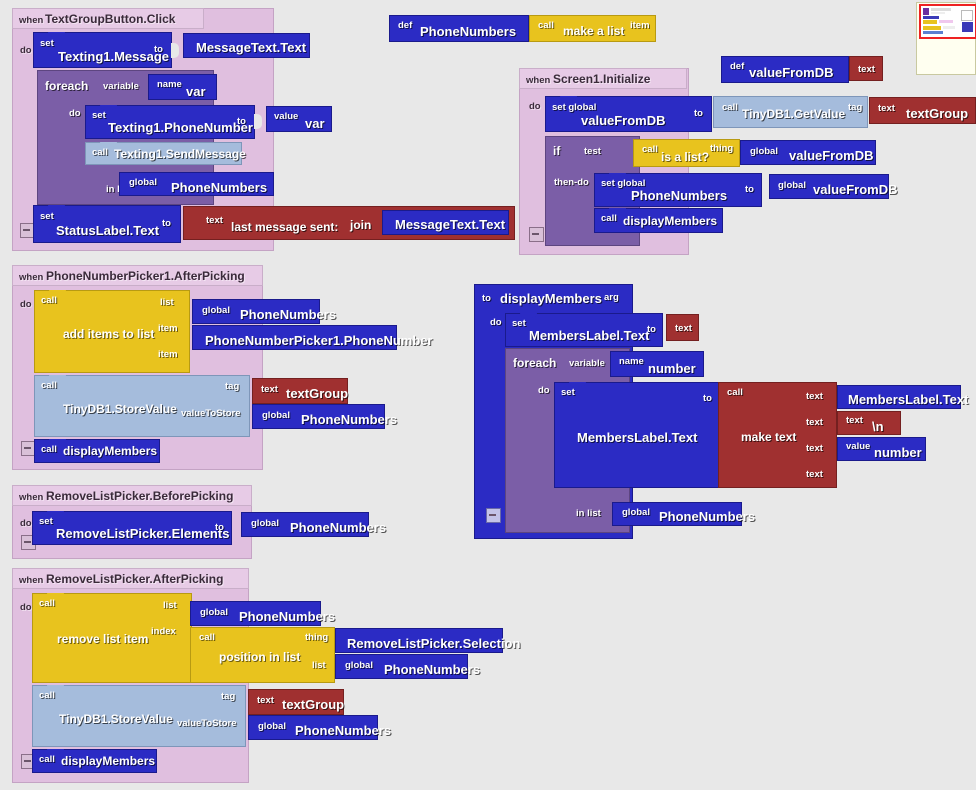  What do you see at coordinates (790, 112) in the screenshot?
I see `call-tinydb1-getvalue-1: call TinyDB1.GetValue tag` at bounding box center [790, 112].